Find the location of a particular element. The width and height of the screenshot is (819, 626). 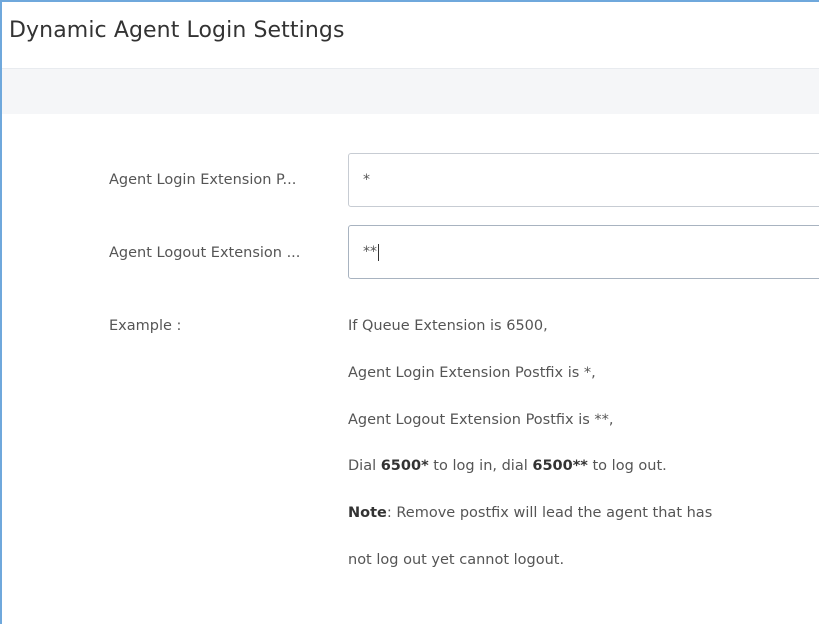

panel-header: Dynamic Agent Login Settings is located at coordinates (410, 35).